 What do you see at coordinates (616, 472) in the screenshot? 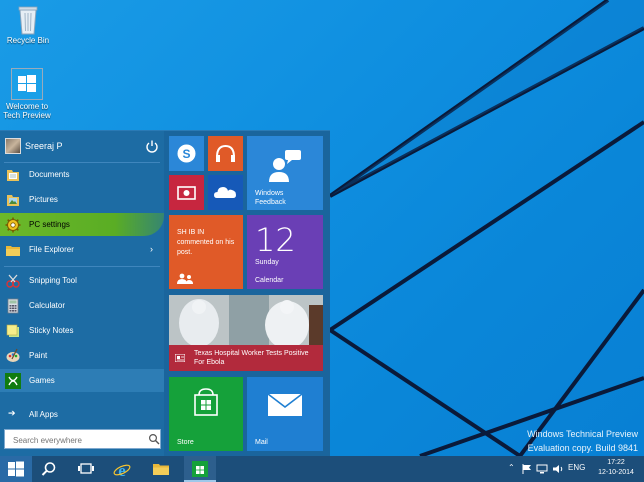
I see `clock-date: 12-10-2014` at bounding box center [616, 472].